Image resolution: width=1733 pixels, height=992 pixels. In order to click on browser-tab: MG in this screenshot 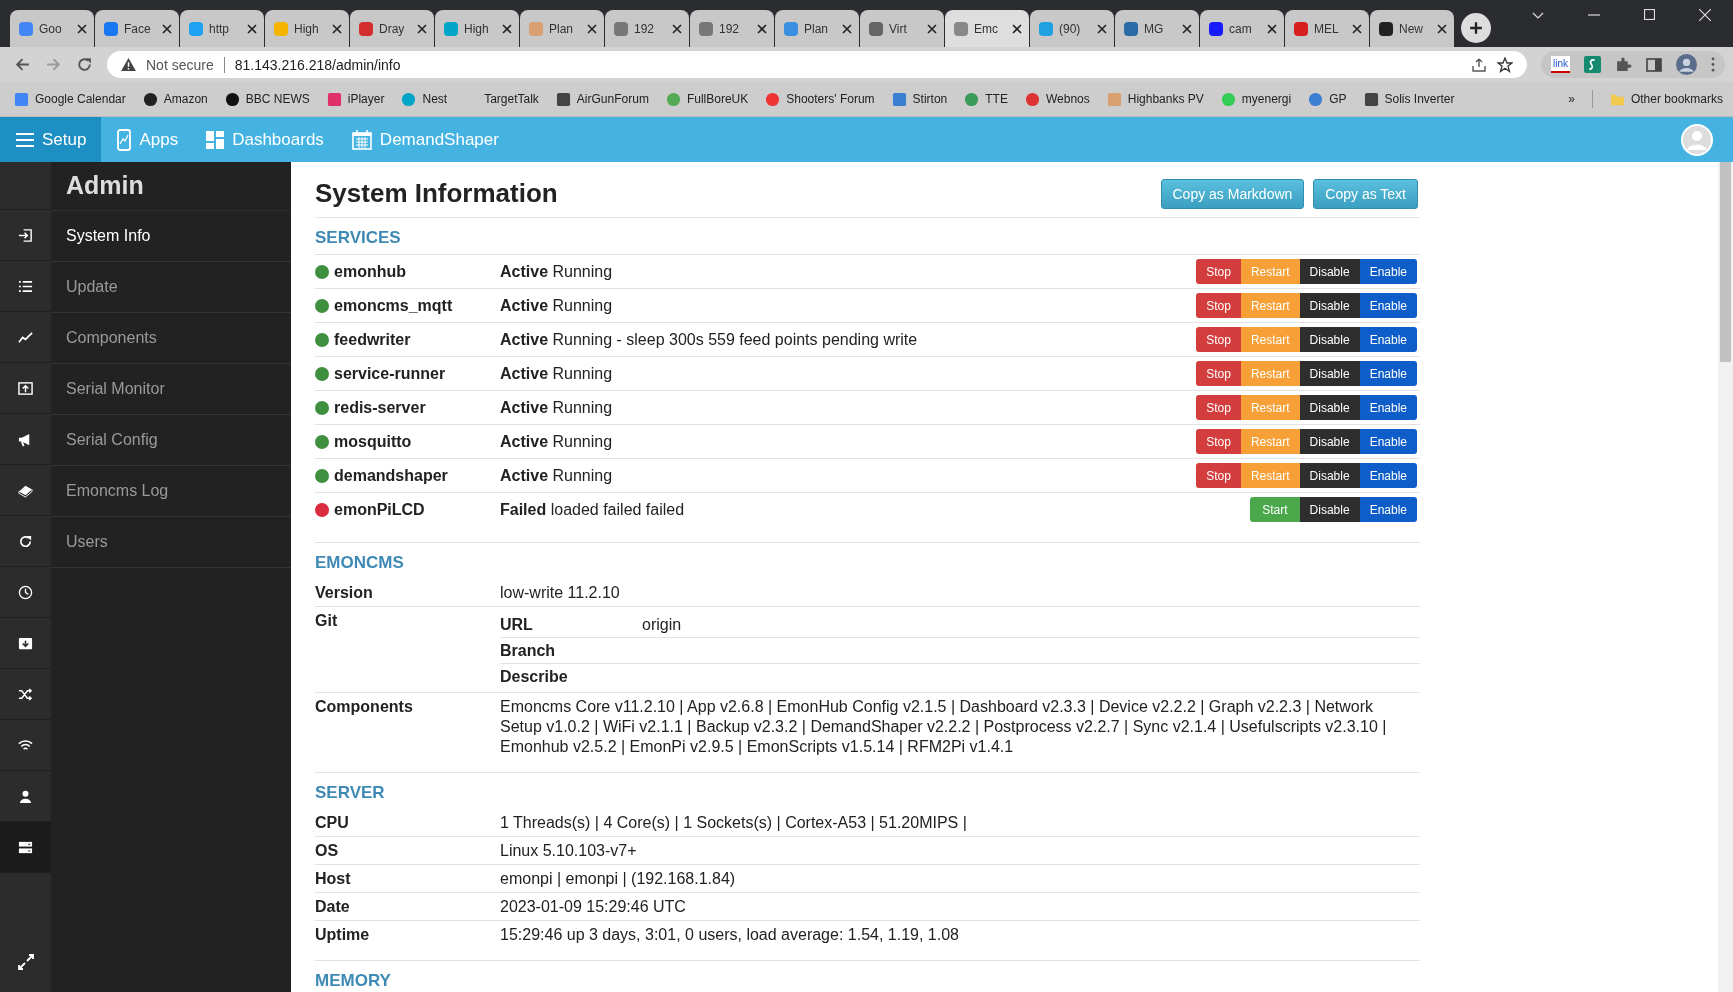, I will do `click(1157, 28)`.